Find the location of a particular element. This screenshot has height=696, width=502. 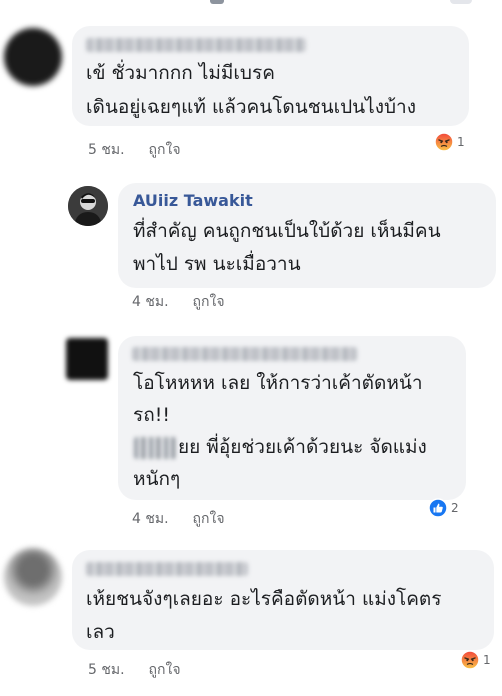

avatar is located at coordinates (88, 206).